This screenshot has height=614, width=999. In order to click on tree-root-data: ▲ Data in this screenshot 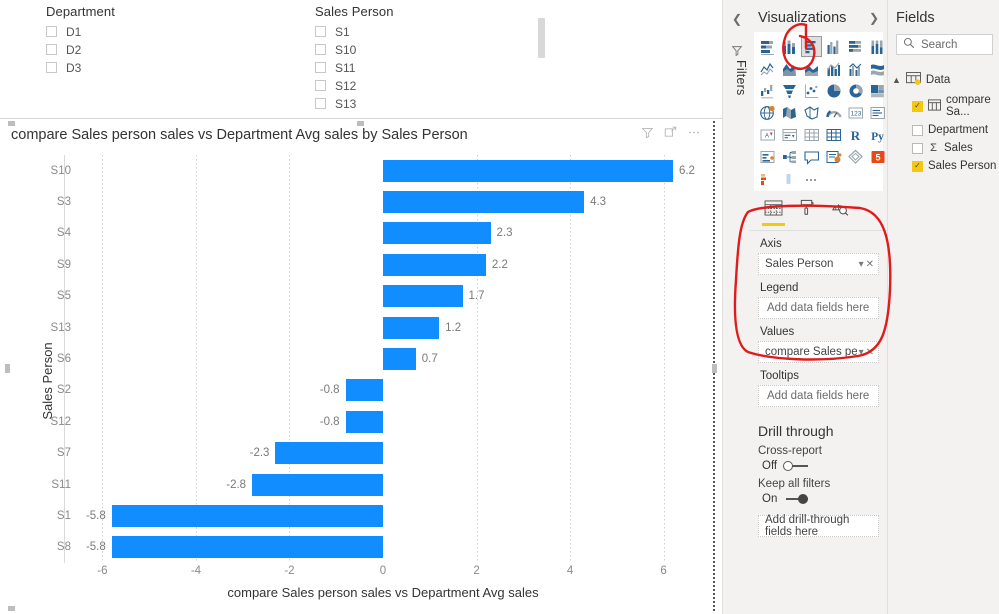, I will do `click(943, 80)`.